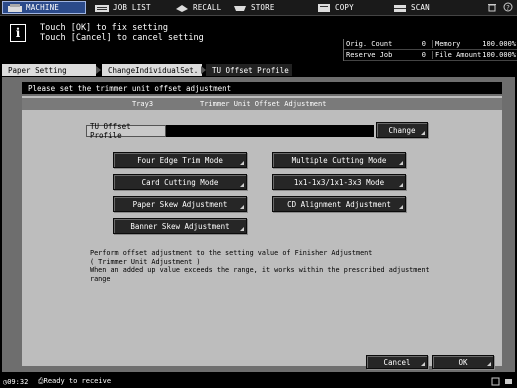 The image size is (517, 388). Describe the element at coordinates (397, 362) in the screenshot. I see `cancel-button: Cancel` at that location.